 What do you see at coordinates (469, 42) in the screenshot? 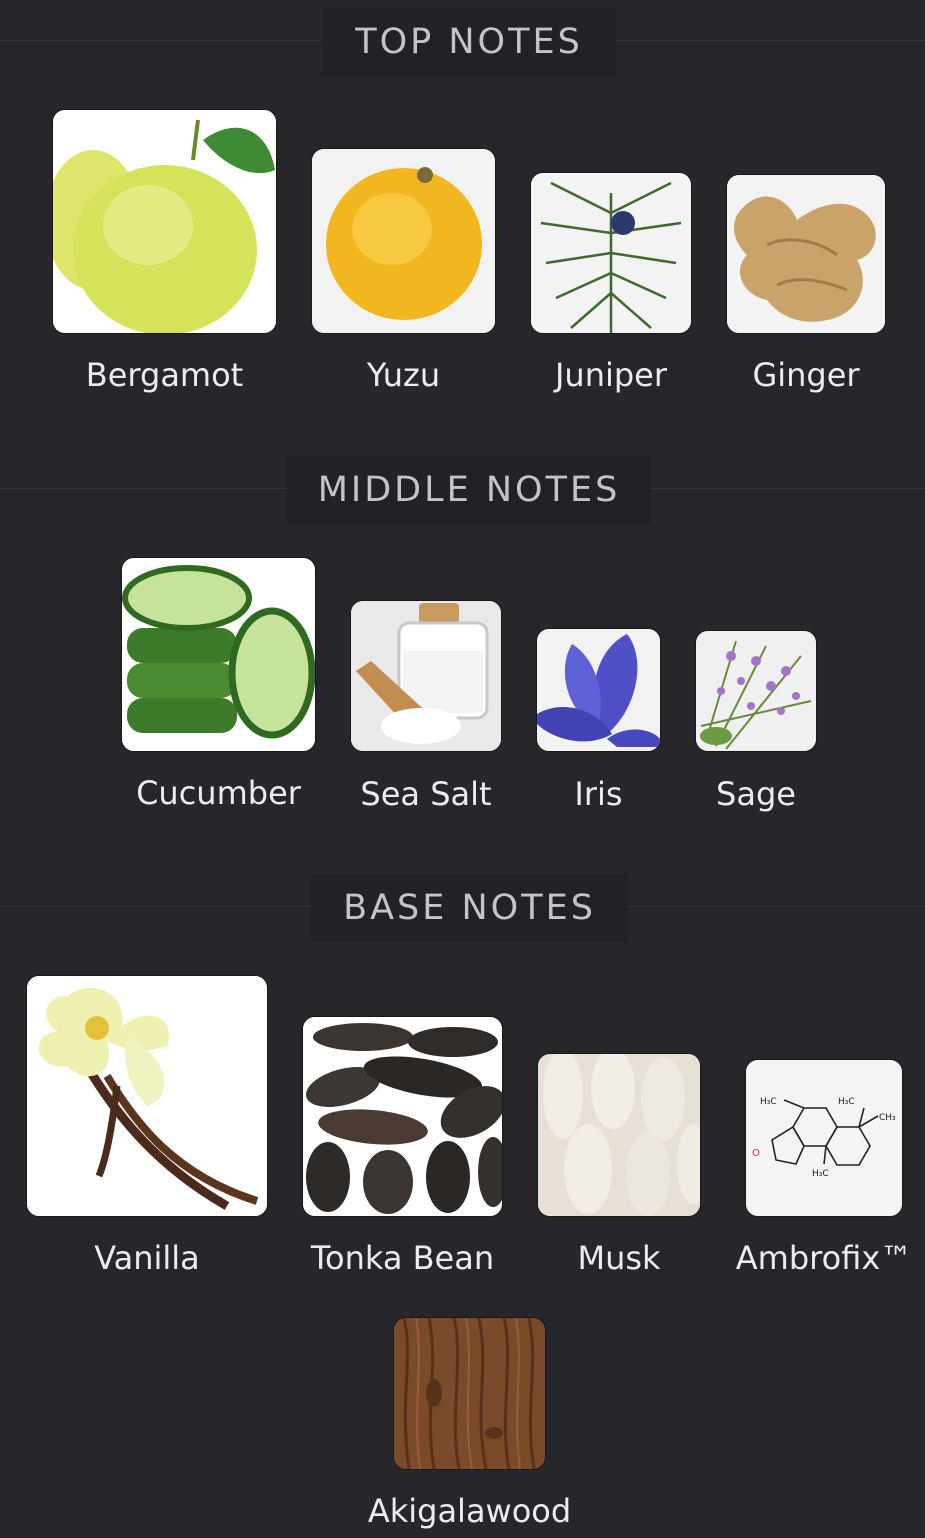
I see `section-title-top-notes: TOP NOTES` at bounding box center [469, 42].